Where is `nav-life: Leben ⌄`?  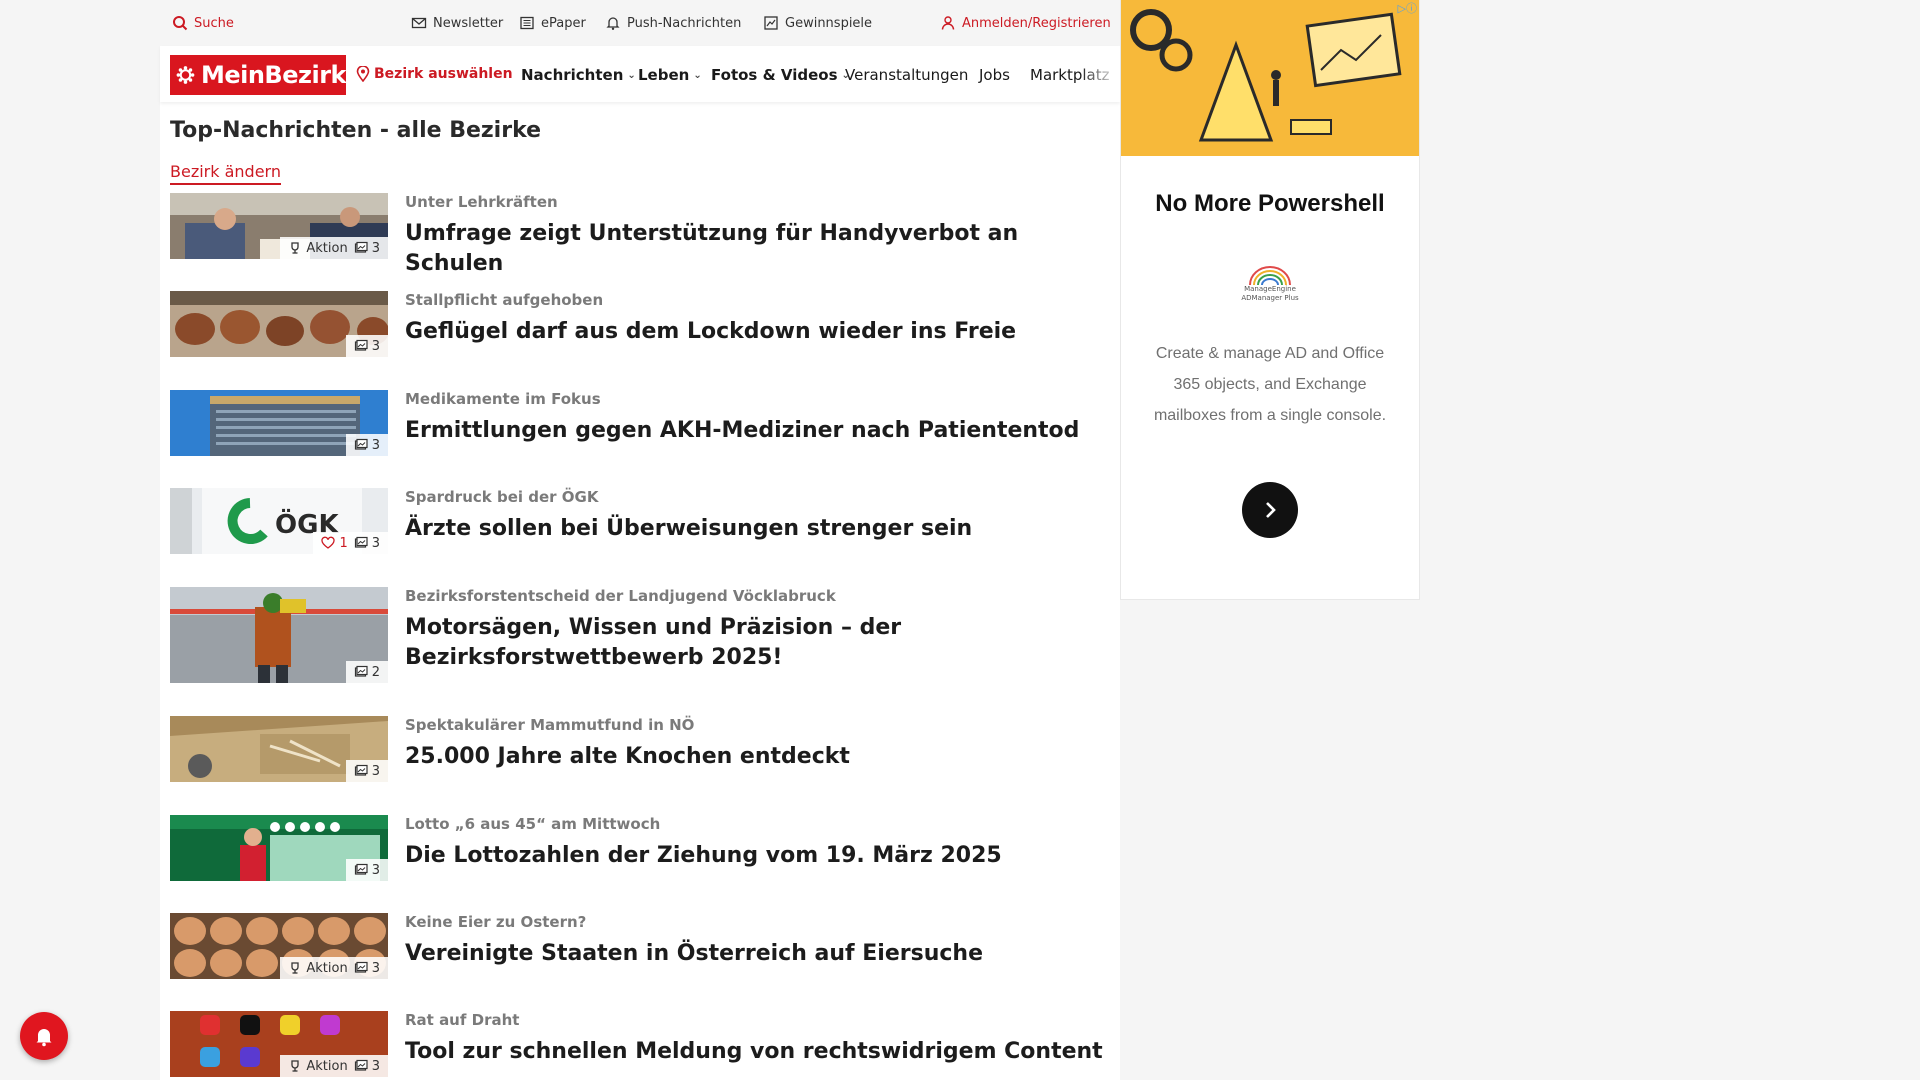
nav-life: Leben ⌄ is located at coordinates (670, 75).